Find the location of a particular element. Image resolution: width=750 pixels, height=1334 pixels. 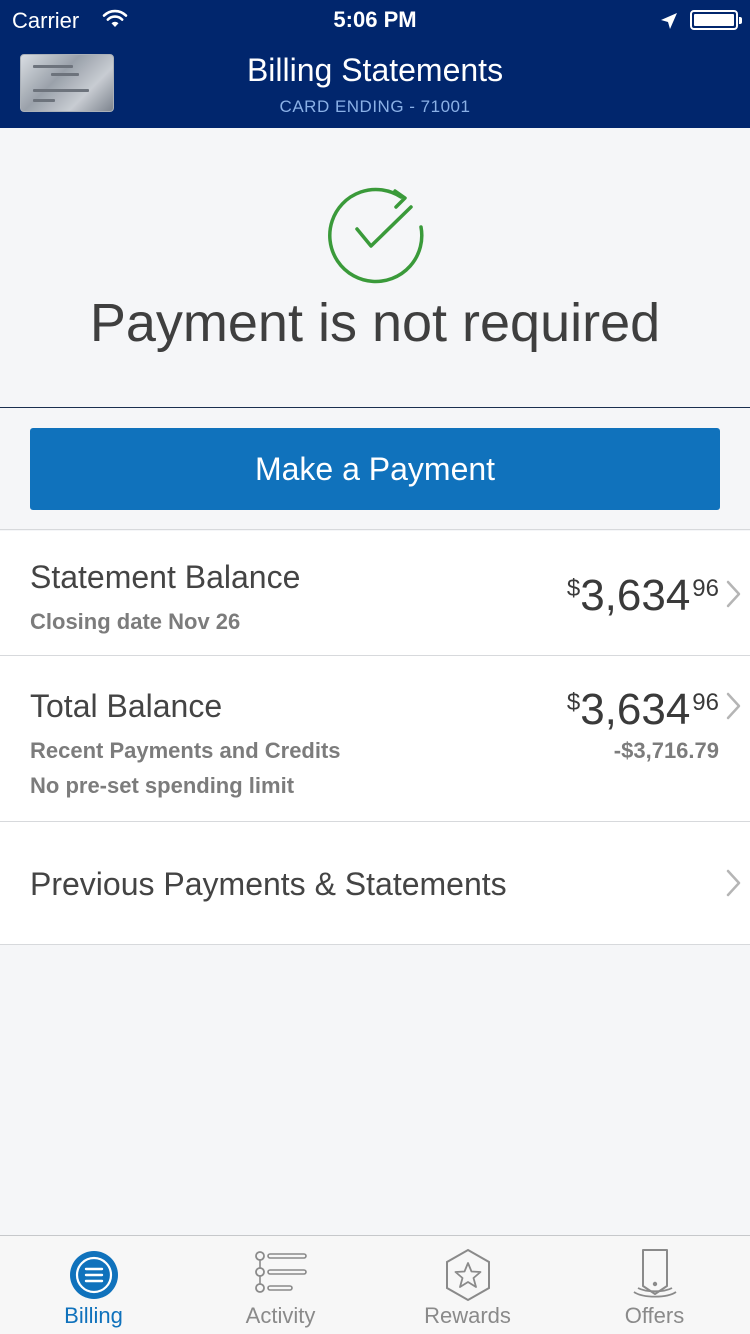

clock-label: 5:06 PM is located at coordinates (375, 19).